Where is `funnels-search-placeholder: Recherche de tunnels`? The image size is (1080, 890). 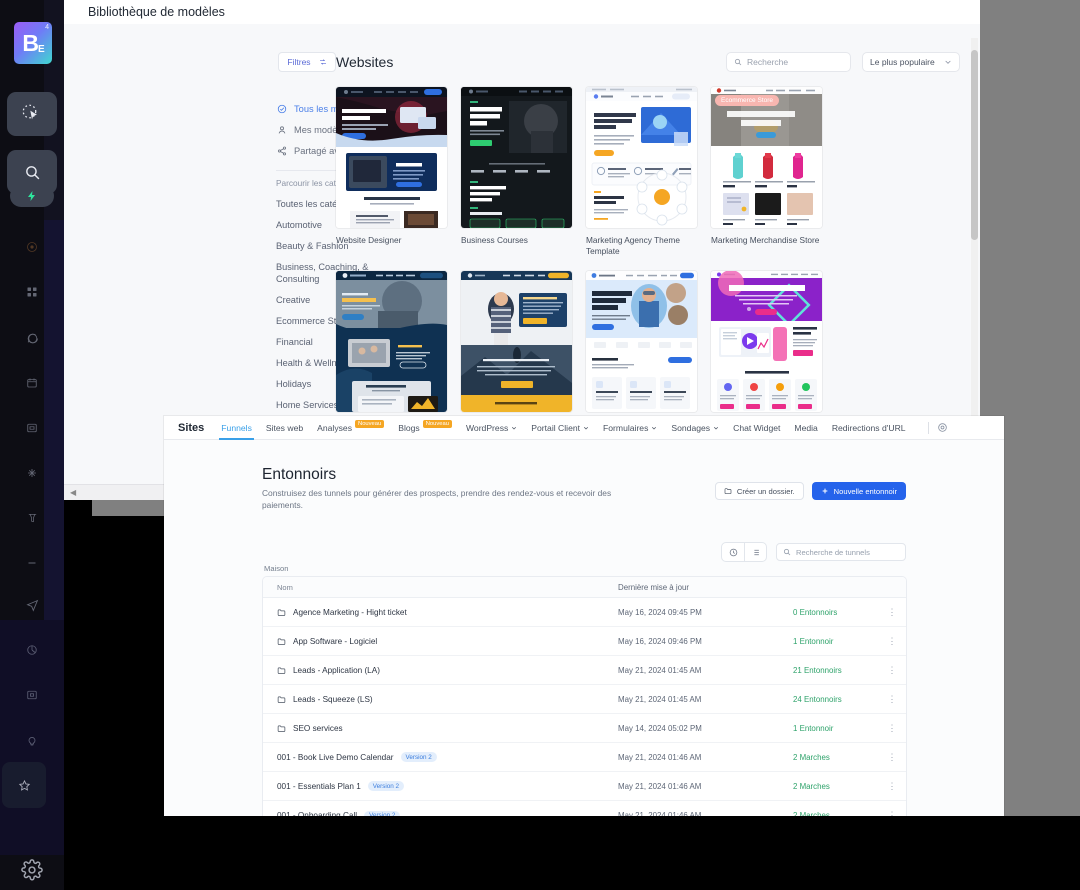
funnels-search-placeholder: Recherche de tunnels is located at coordinates (833, 552).